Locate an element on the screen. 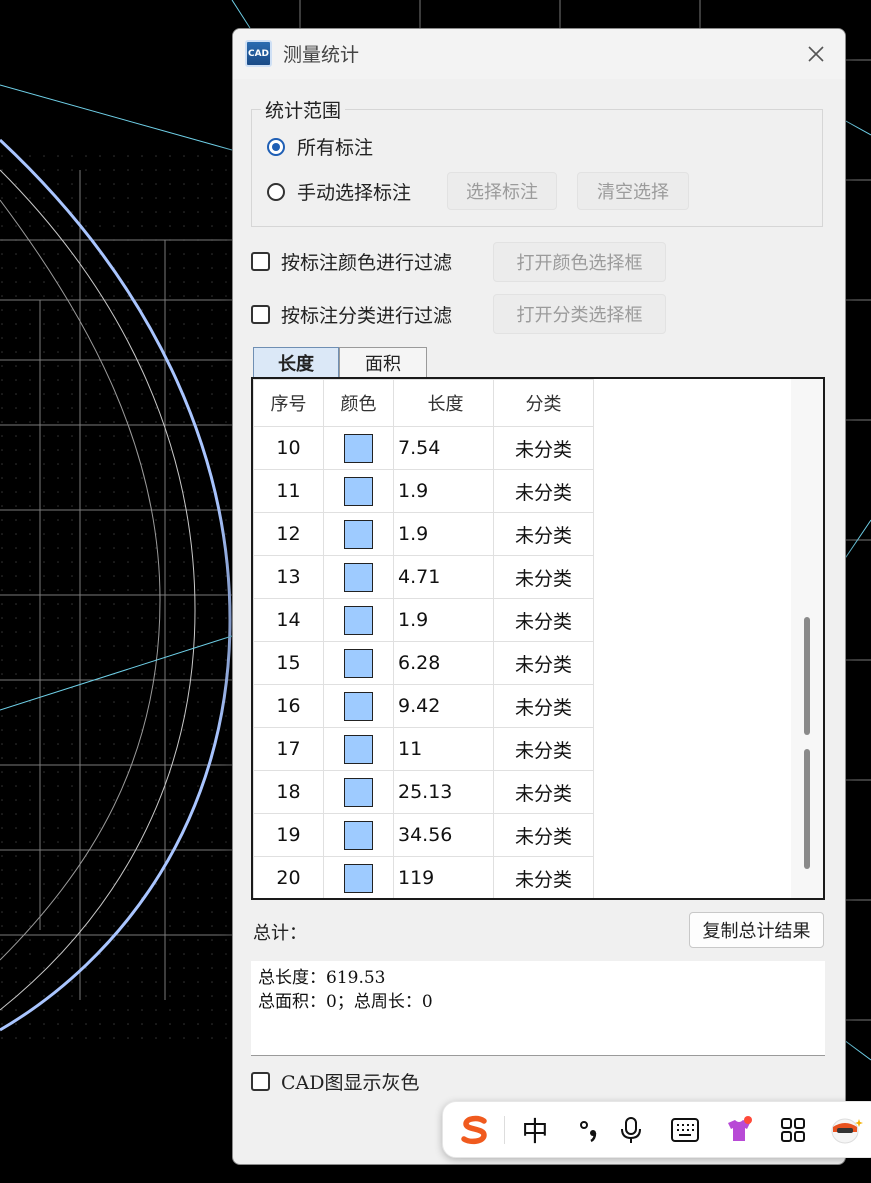 The width and height of the screenshot is (871, 1183). table-row: 12 1.9 未分类 is located at coordinates (423, 534).